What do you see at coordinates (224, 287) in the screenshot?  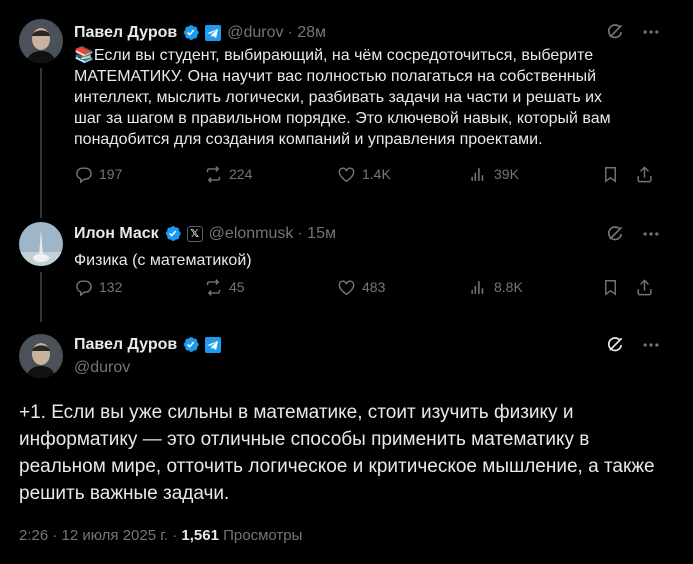 I see `repost-button: 45` at bounding box center [224, 287].